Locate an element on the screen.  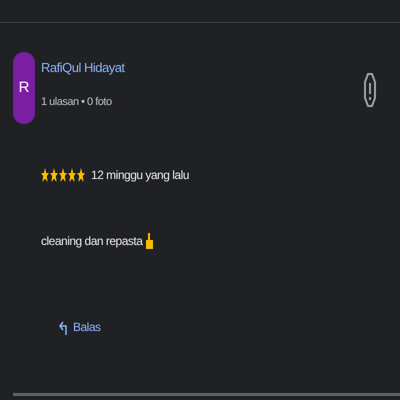
reply-icon is located at coordinates (63, 327).